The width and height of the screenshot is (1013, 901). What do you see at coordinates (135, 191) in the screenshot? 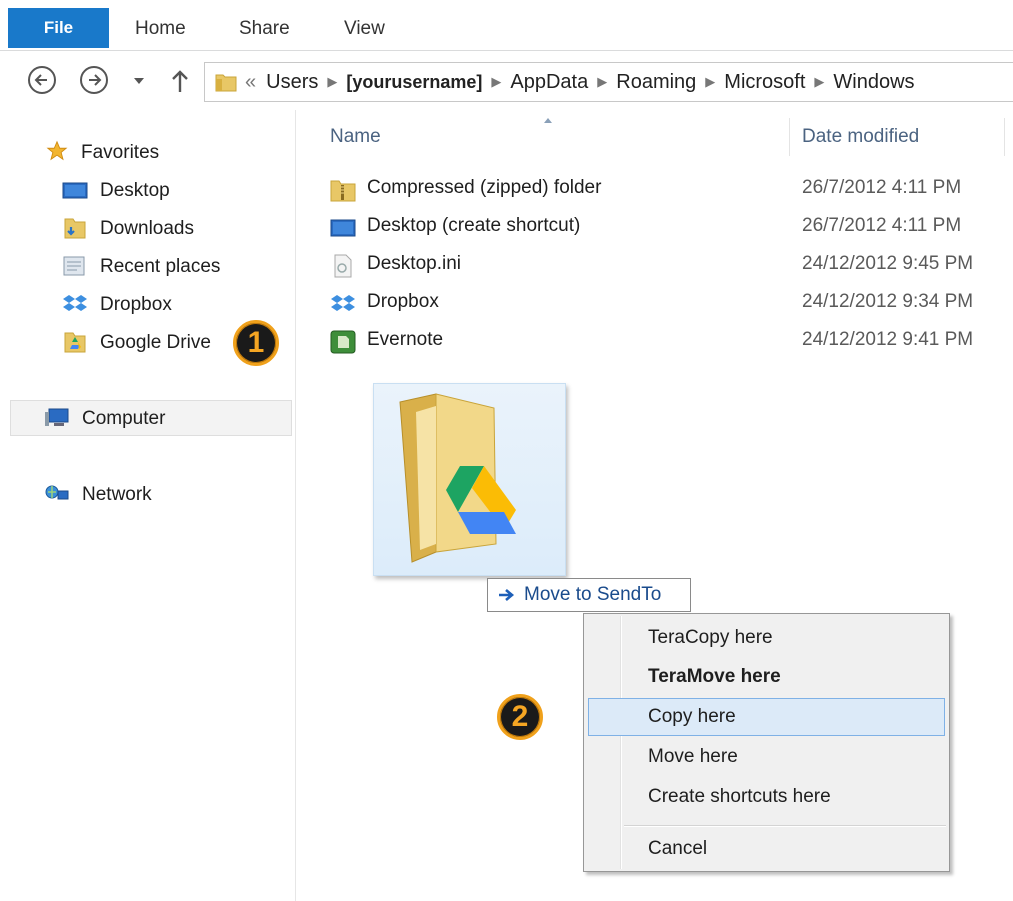
I see `sidebar-item-desktop: Desktop` at bounding box center [135, 191].